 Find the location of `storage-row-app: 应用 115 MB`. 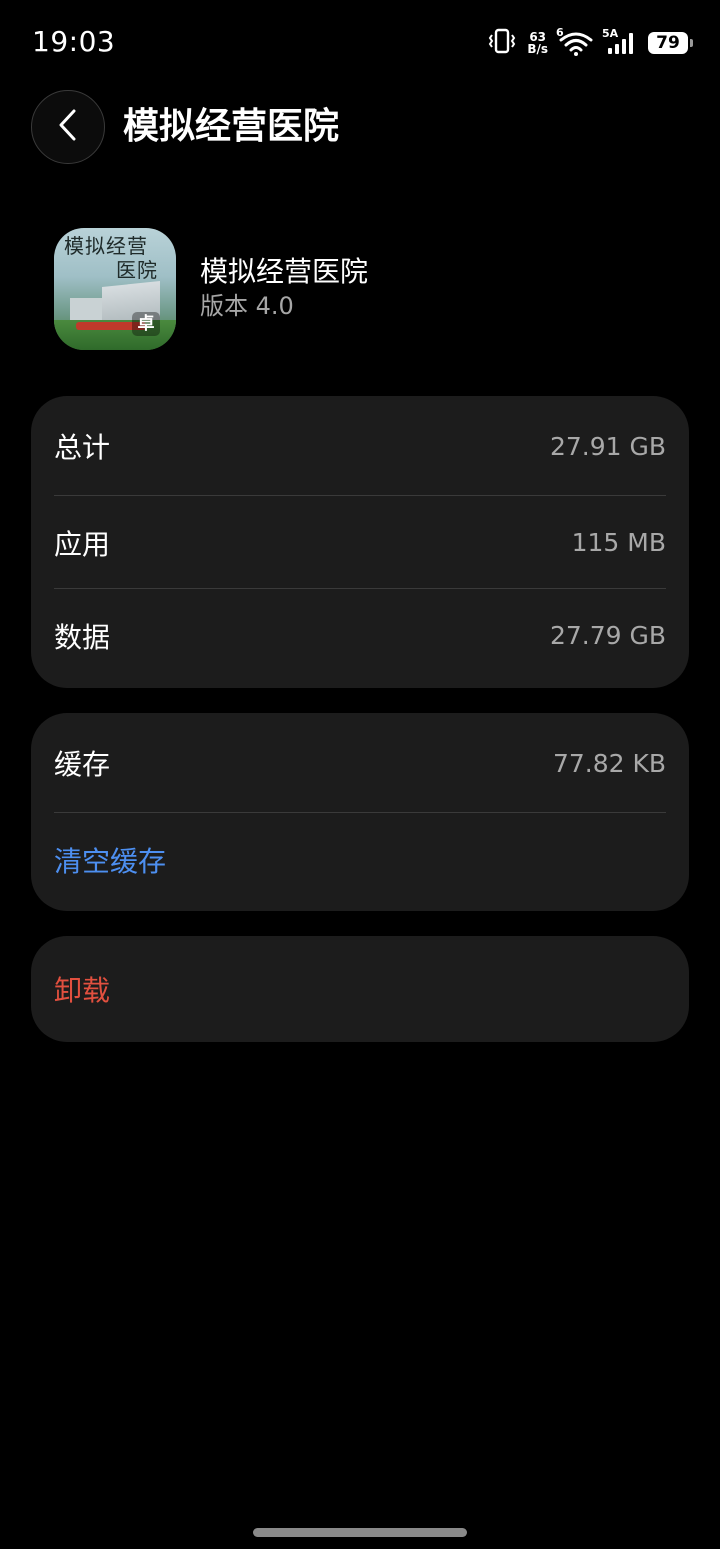

storage-row-app: 应用 115 MB is located at coordinates (360, 542).